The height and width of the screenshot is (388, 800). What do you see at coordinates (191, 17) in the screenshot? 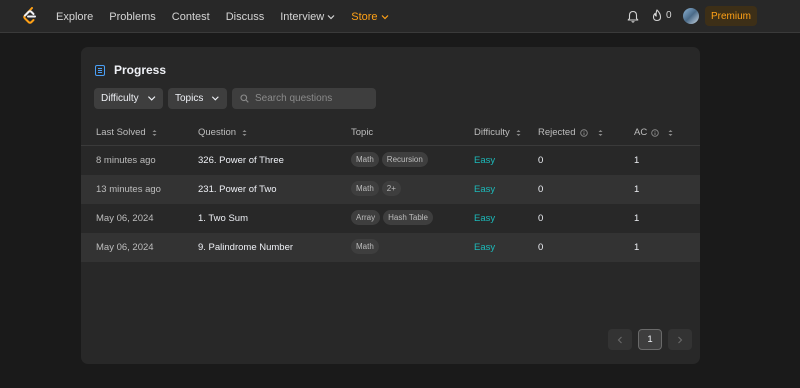
I see `nav-contest: Contest` at bounding box center [191, 17].